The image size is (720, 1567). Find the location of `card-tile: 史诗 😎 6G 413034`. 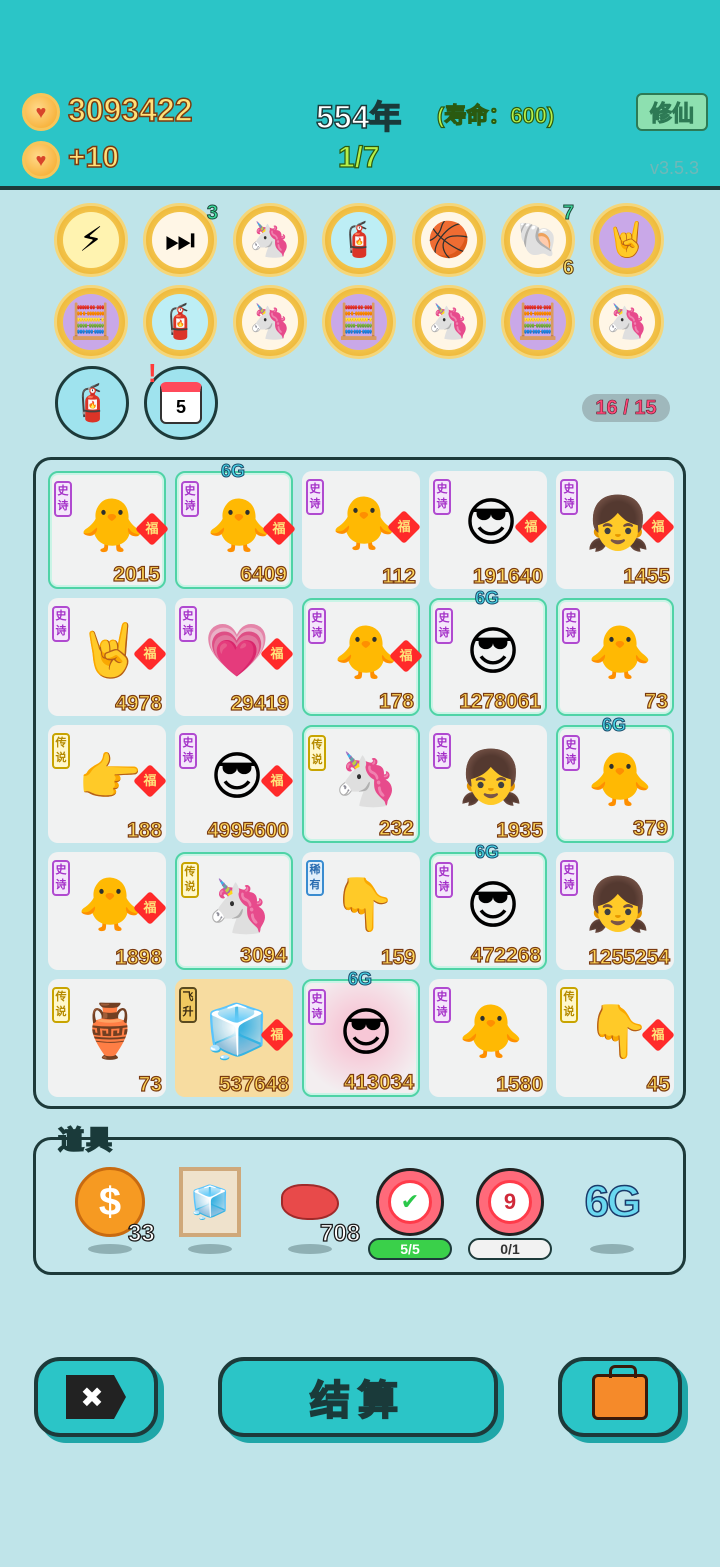

card-tile: 史诗 😎 6G 413034 is located at coordinates (361, 1033).